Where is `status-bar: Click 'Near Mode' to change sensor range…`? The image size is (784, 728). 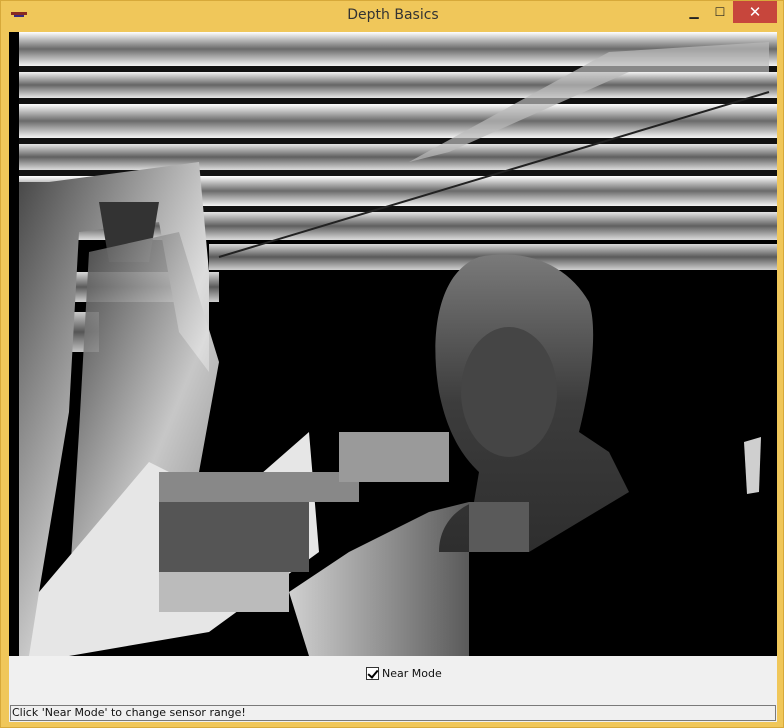
status-bar: Click 'Near Mode' to change sensor range… is located at coordinates (393, 713).